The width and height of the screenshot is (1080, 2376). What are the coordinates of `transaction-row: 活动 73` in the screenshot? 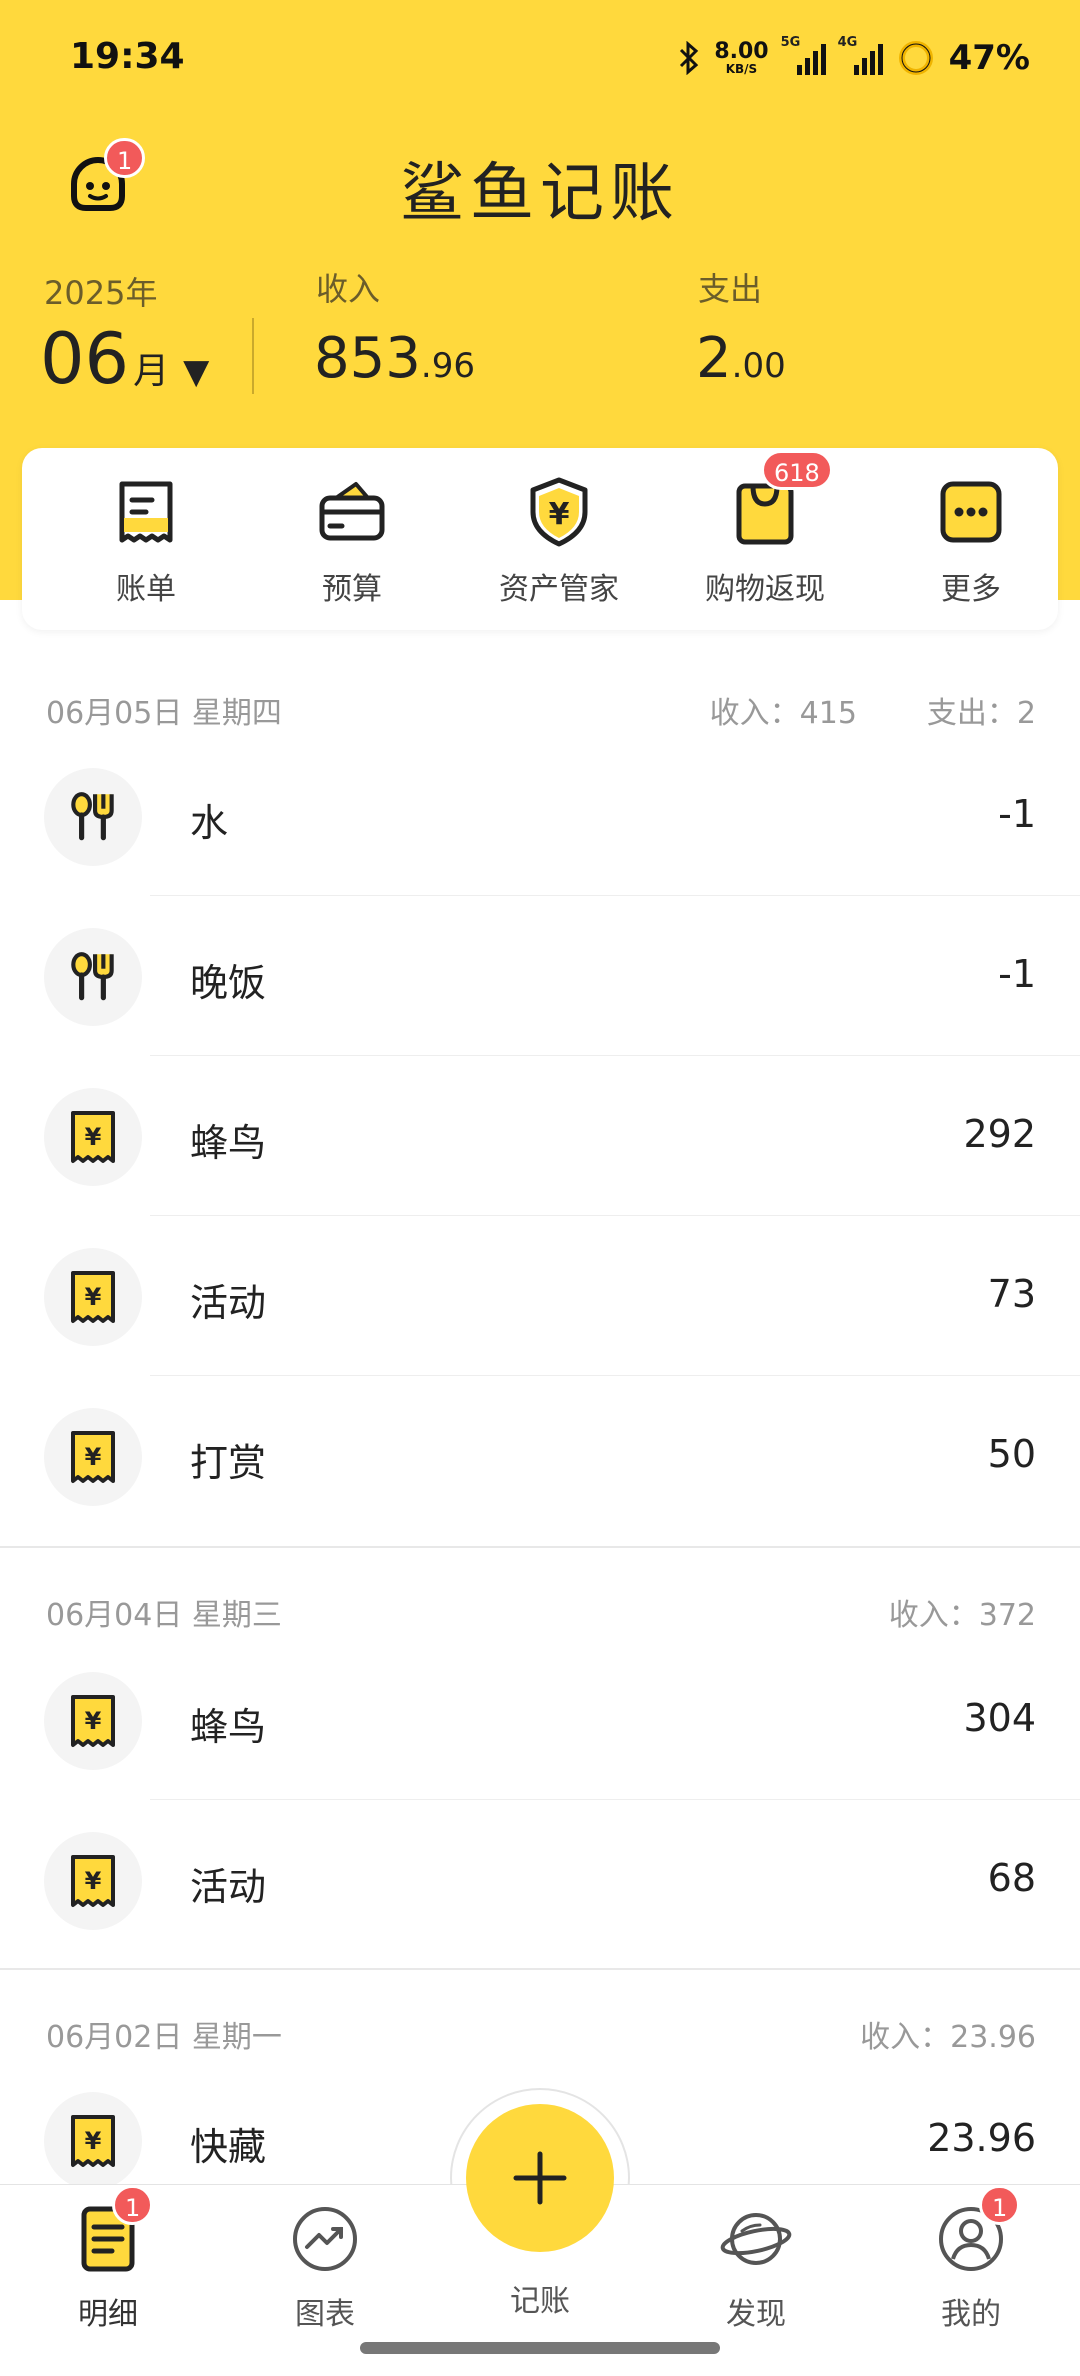 It's located at (540, 1296).